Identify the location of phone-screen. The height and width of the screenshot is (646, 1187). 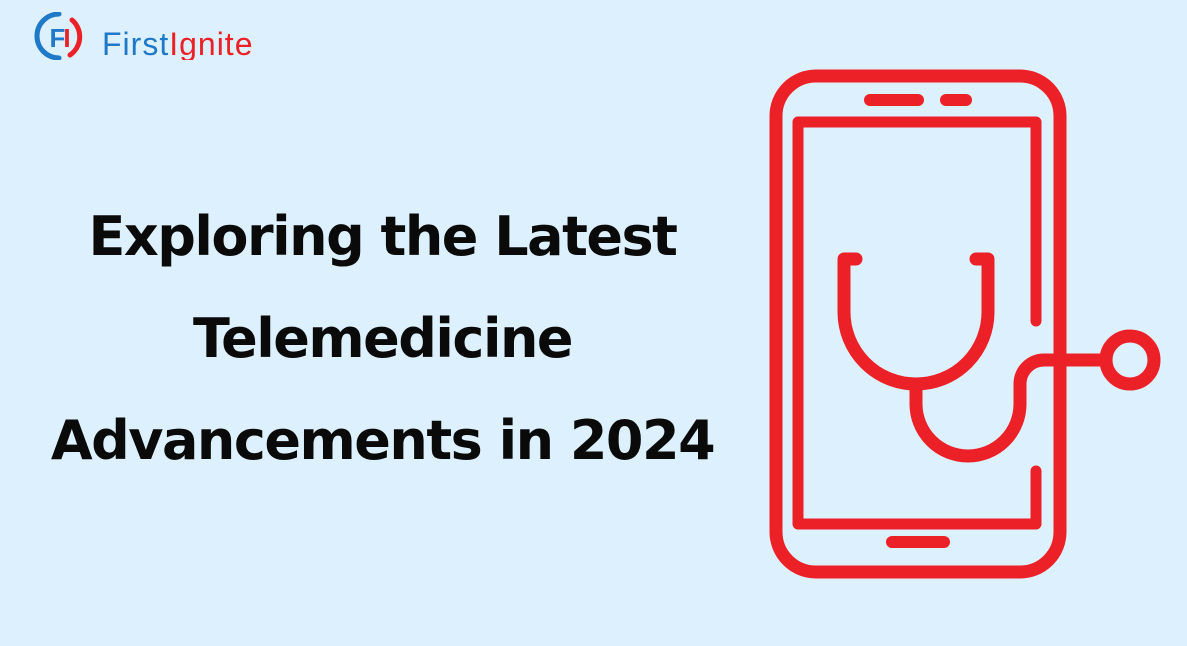
(917, 323).